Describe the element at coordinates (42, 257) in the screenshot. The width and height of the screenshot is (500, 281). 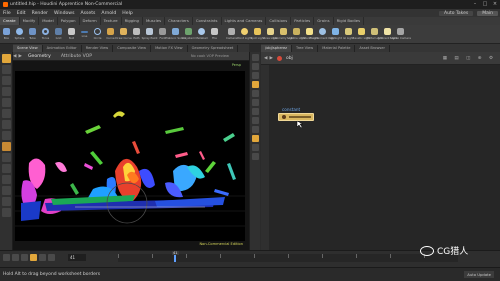
I see `step-forward-button` at that location.